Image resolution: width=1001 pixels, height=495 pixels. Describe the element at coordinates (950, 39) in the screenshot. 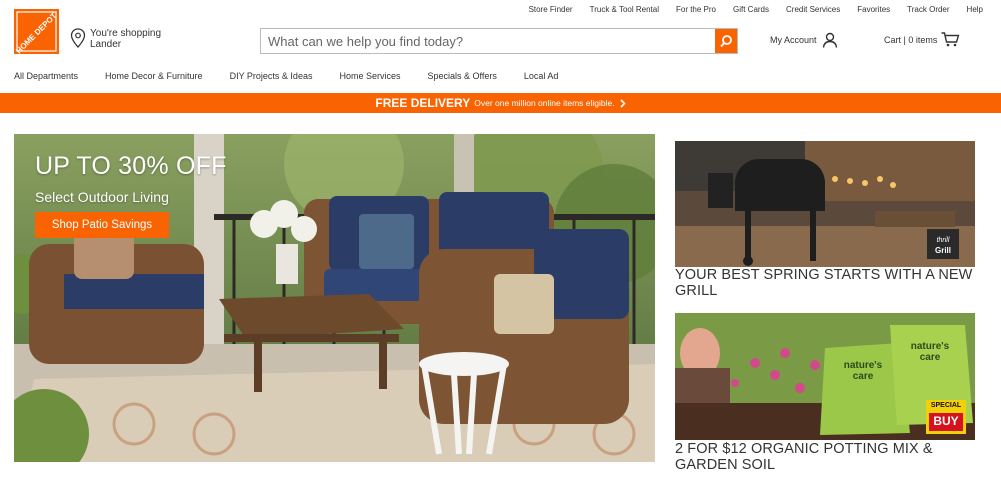

I see `cart-icon` at that location.